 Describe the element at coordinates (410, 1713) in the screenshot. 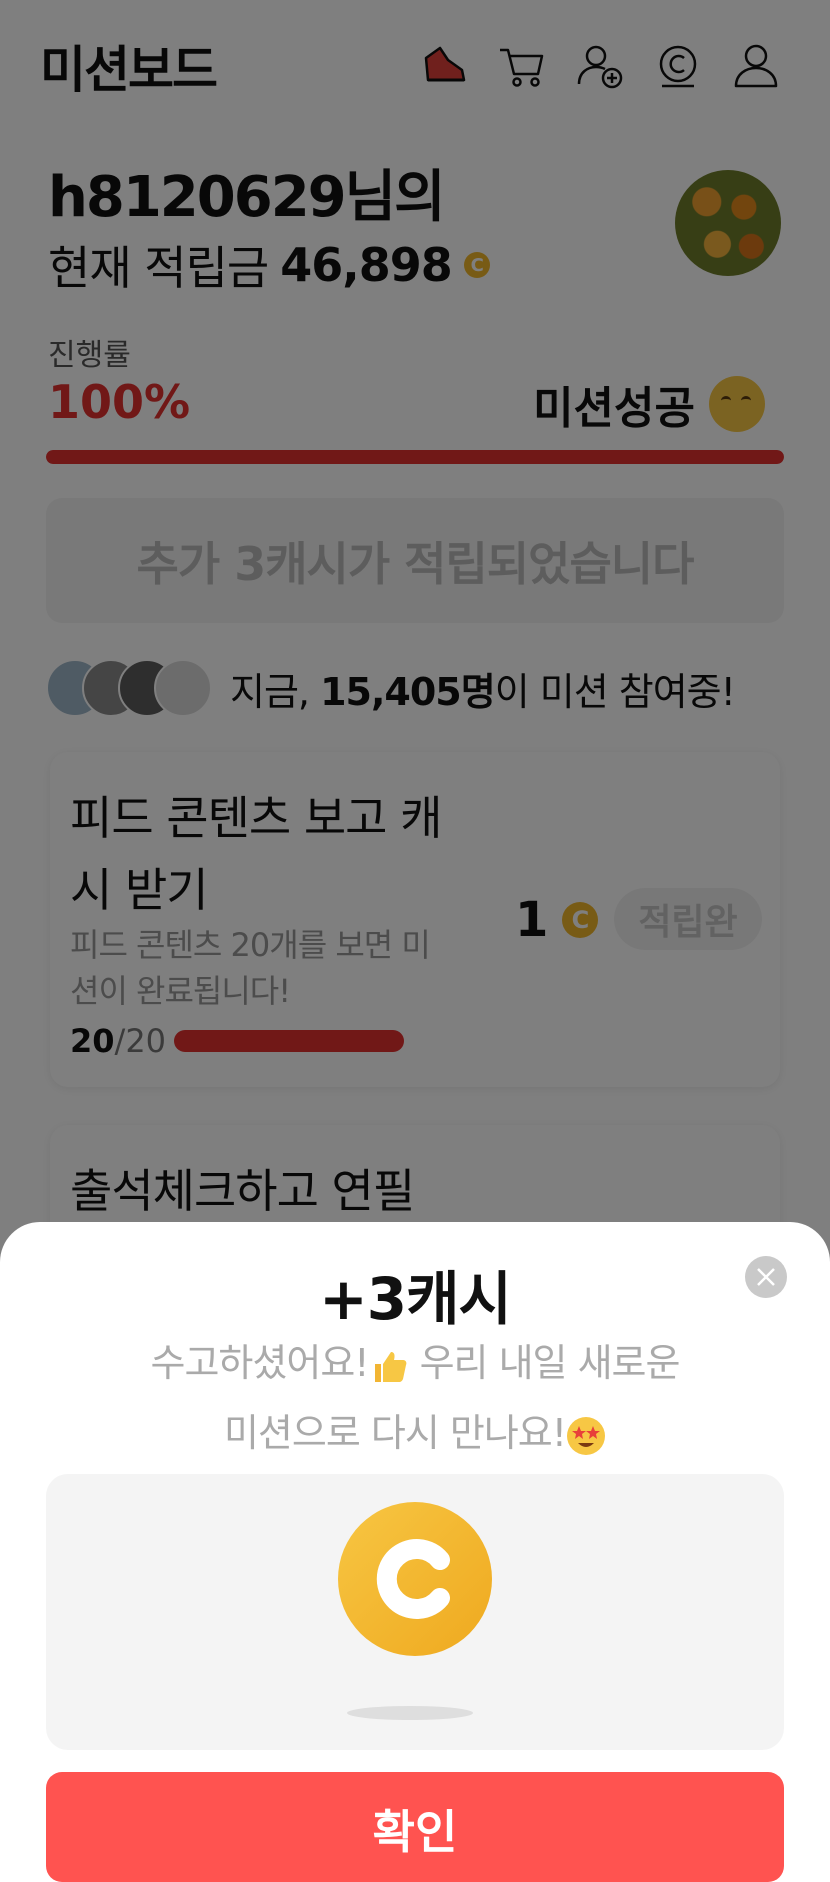

I see `coin-shadow` at that location.